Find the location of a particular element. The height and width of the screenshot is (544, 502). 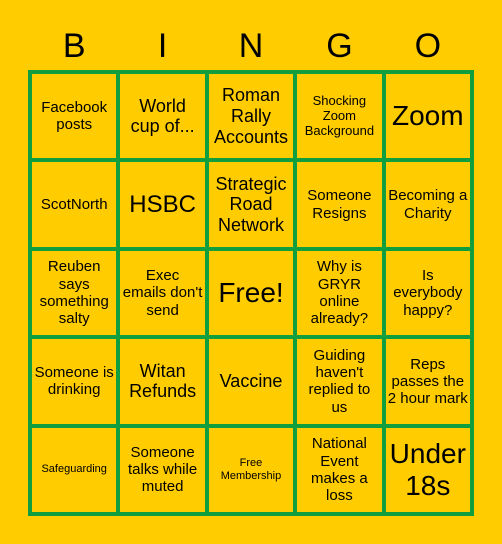

bingo-cell: Someone is drinking is located at coordinates (74, 381).